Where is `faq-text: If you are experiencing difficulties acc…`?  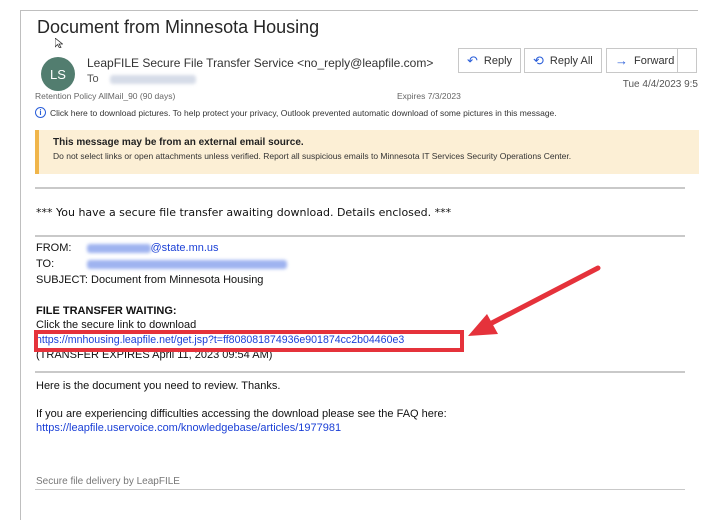 faq-text: If you are experiencing difficulties acc… is located at coordinates (241, 414).